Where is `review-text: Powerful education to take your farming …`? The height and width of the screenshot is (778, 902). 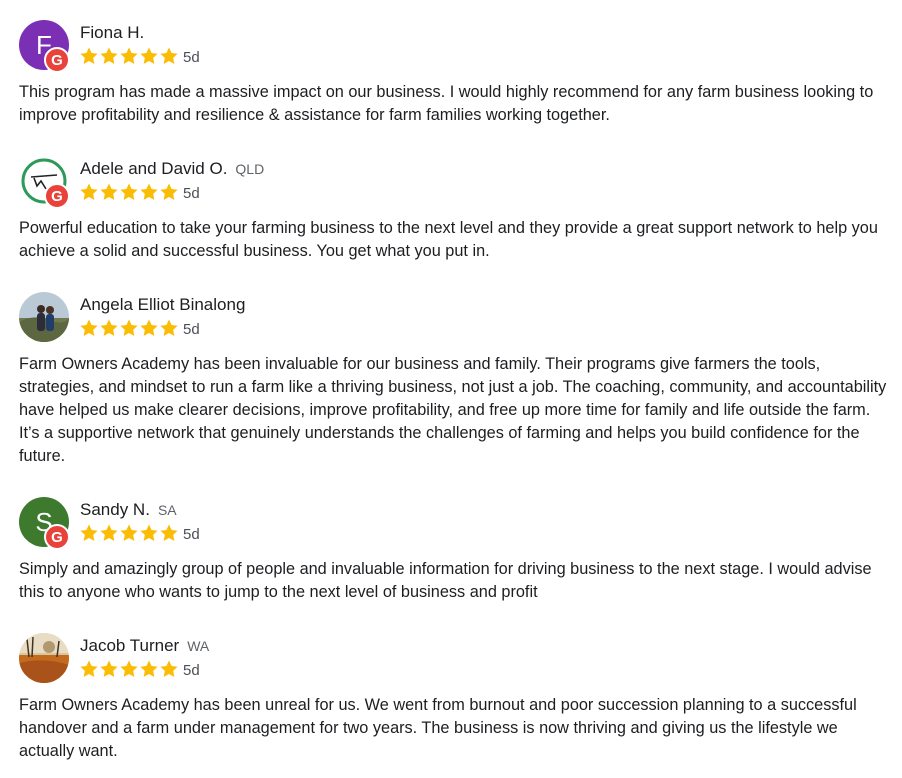
review-text: Powerful education to take your farming … is located at coordinates (448, 239).